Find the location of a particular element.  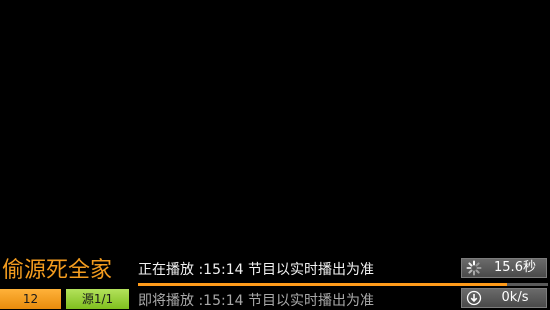

program-progress-bar is located at coordinates (343, 284).